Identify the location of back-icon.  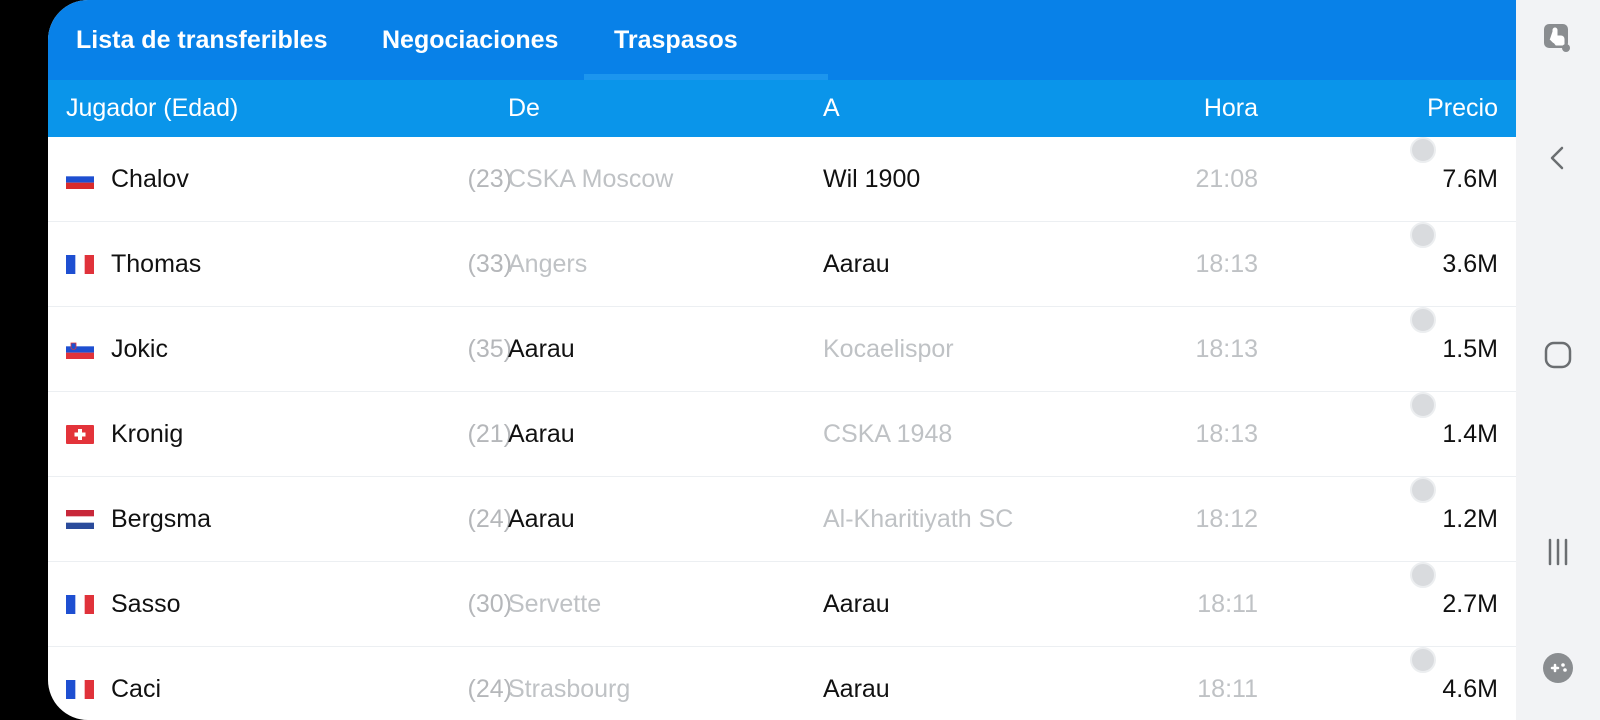
(1558, 158).